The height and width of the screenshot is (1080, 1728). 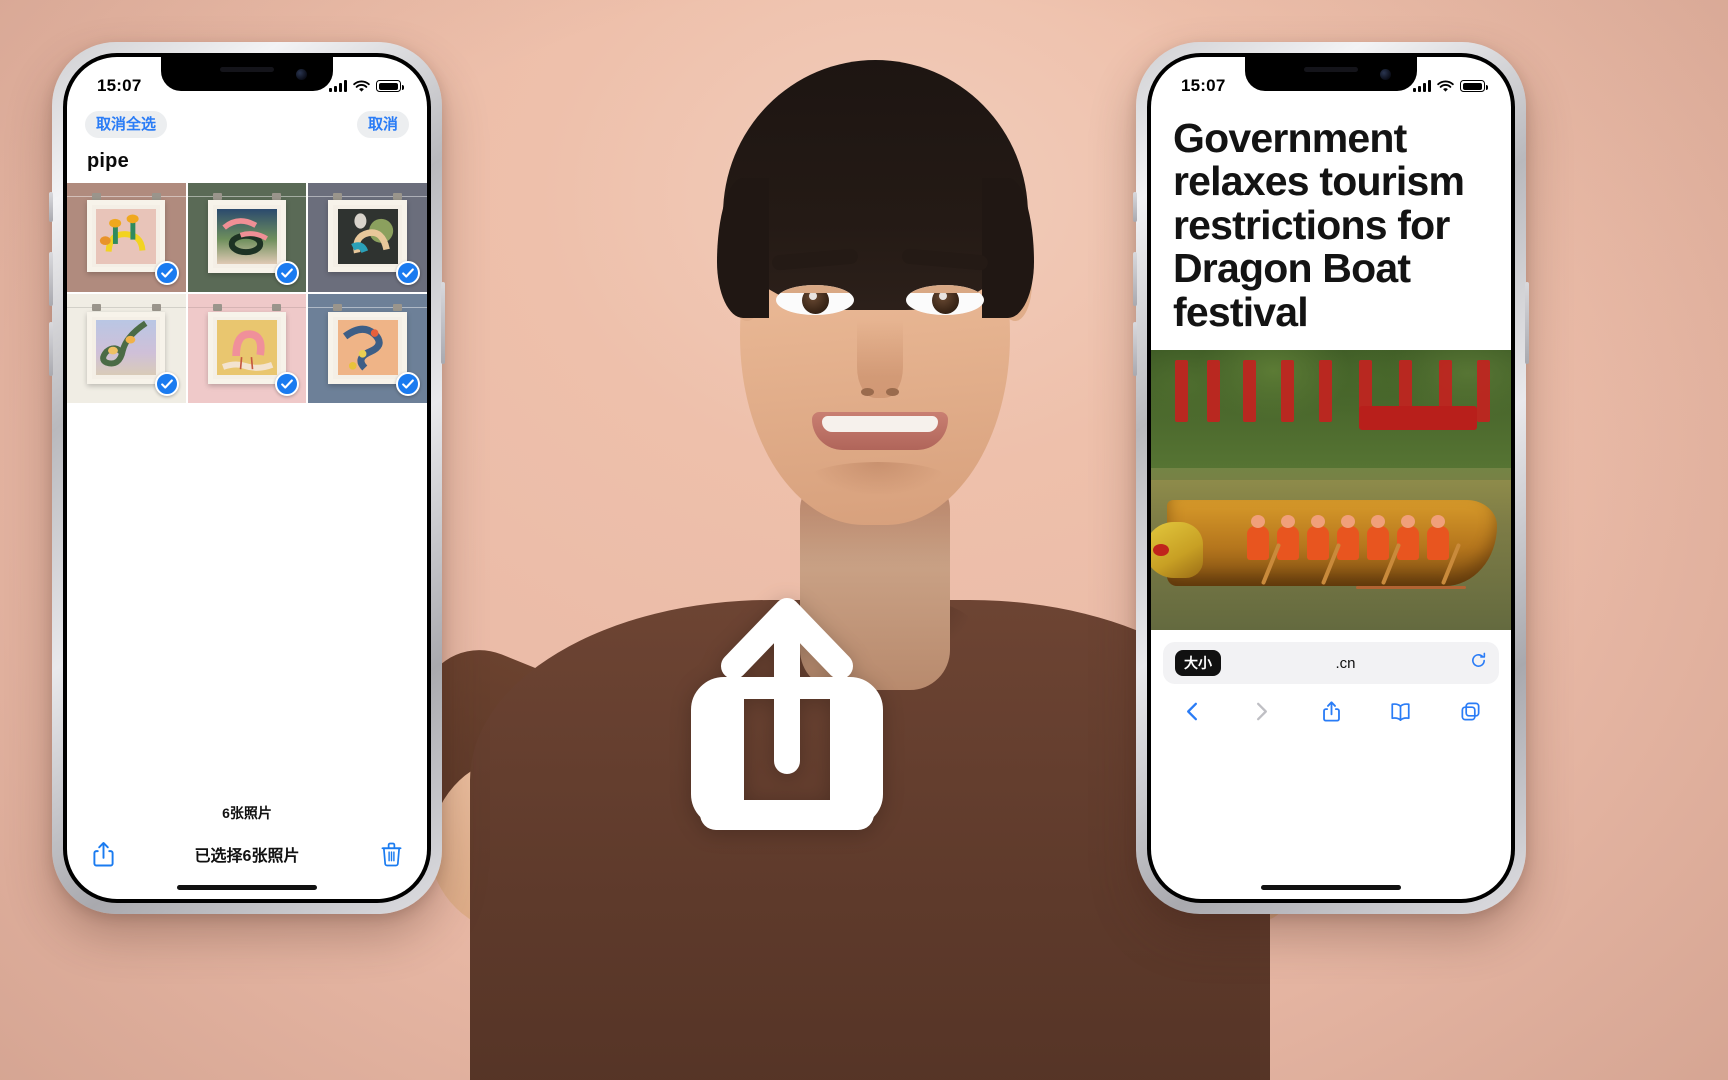 I want to click on left-eye, so click(x=815, y=300).